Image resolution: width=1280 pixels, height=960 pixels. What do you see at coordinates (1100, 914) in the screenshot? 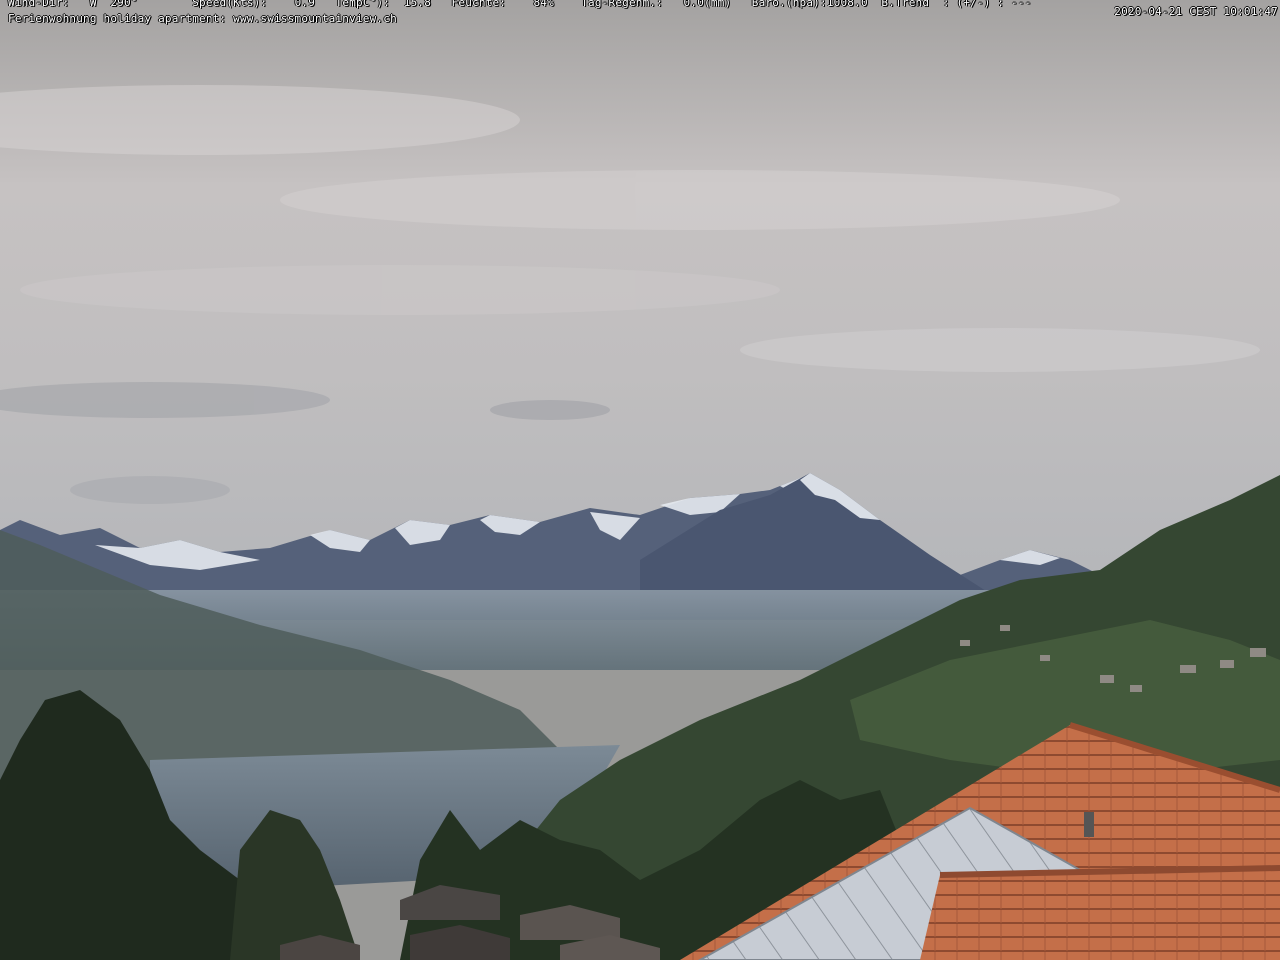
I see `roof-secondary` at bounding box center [1100, 914].